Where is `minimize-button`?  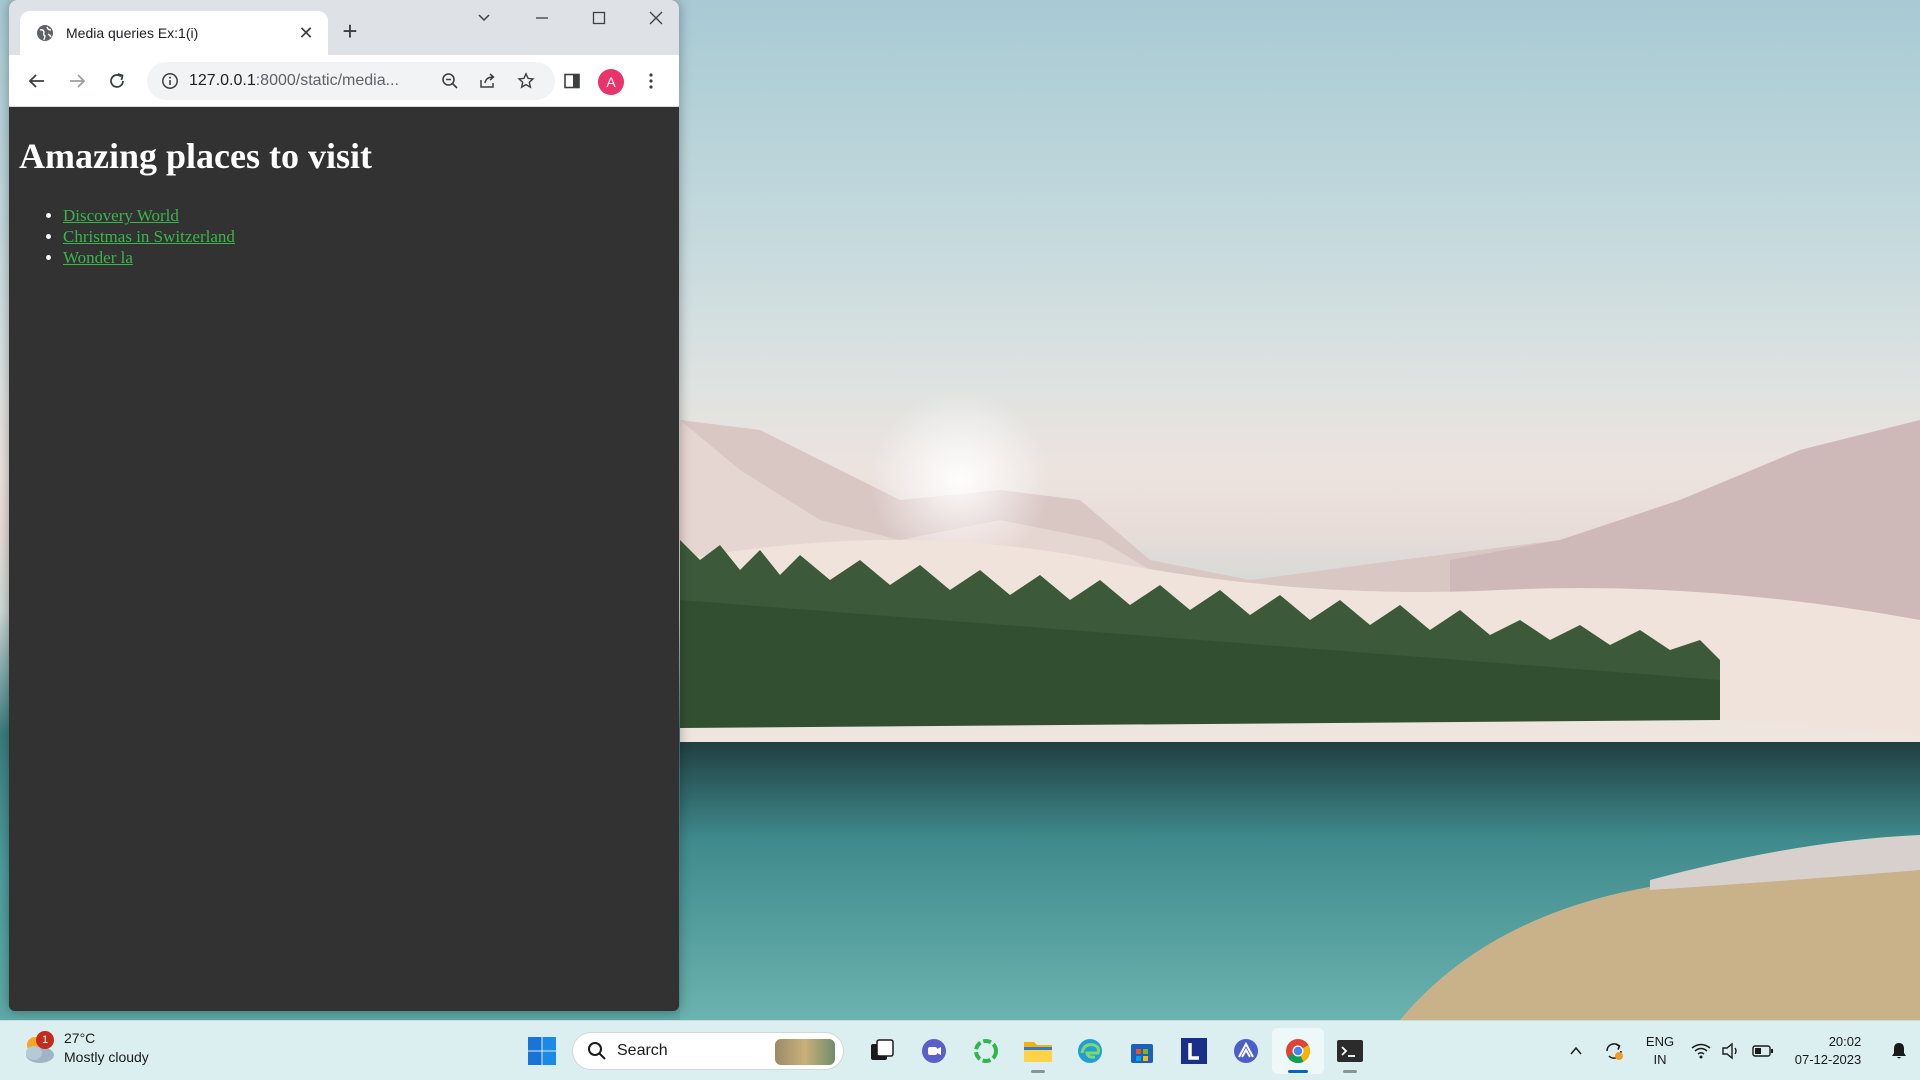
minimize-button is located at coordinates (542, 21).